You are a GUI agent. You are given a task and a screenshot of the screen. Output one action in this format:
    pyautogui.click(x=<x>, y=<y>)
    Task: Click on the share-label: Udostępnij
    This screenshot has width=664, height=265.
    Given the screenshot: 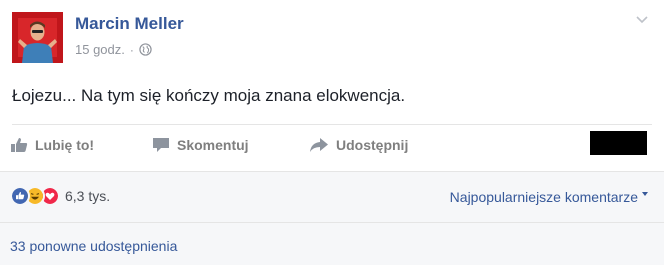 What is the action you would take?
    pyautogui.click(x=372, y=145)
    